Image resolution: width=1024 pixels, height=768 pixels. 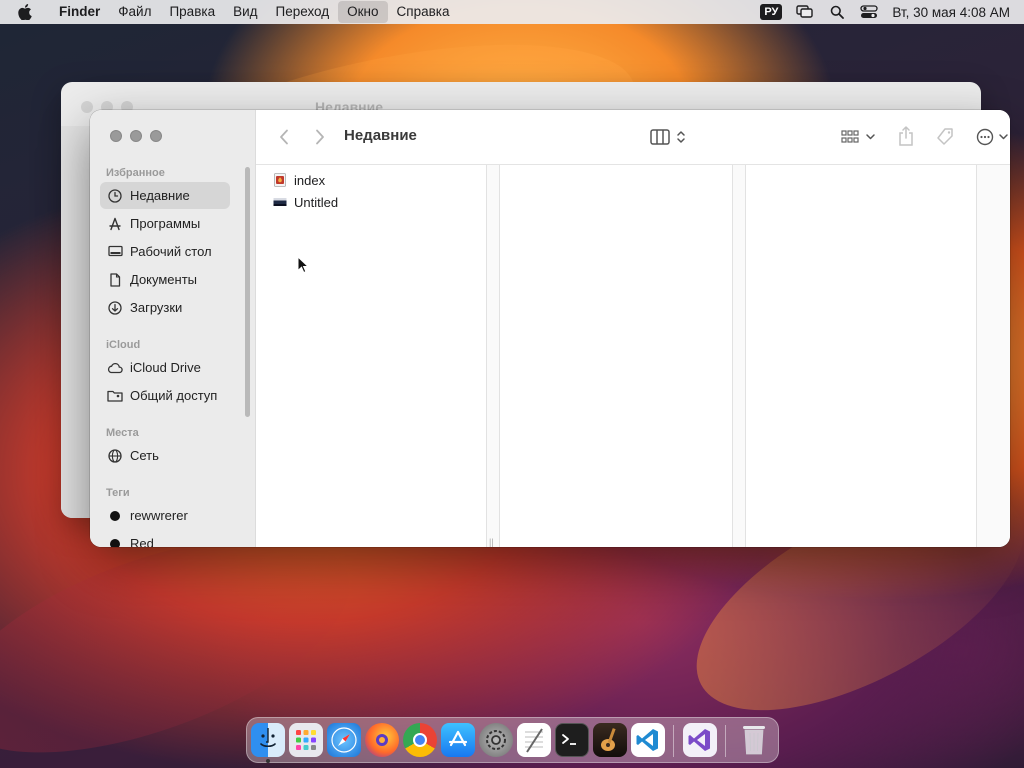 I want to click on dock-garageband-icon, so click(x=610, y=740).